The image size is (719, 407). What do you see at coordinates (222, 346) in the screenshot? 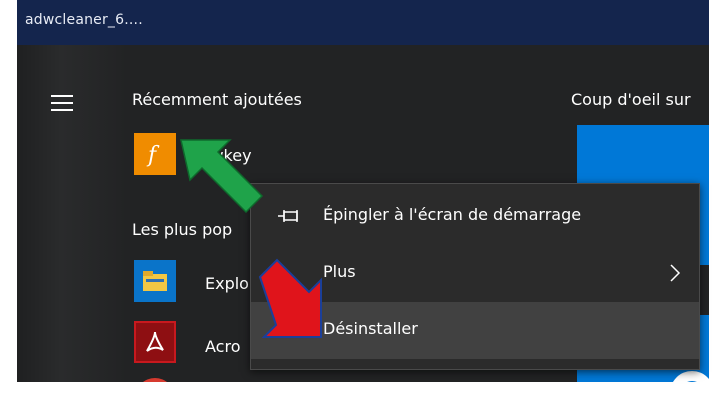
I see `acrobat-label: Acro` at bounding box center [222, 346].